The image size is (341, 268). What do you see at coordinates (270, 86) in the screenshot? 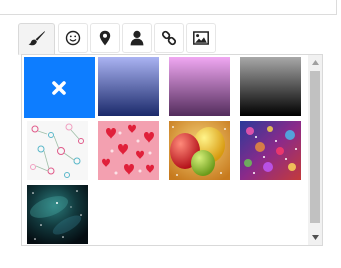
I see `swatch-gray-gradient` at bounding box center [270, 86].